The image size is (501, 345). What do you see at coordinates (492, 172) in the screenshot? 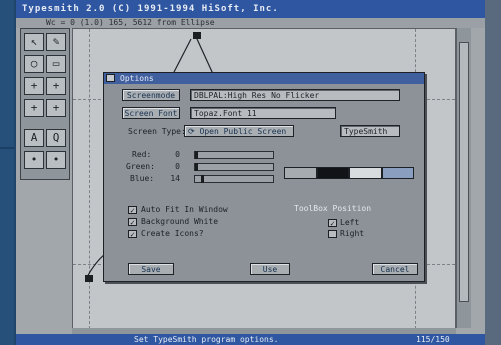
I see `monitor-bezel-right` at bounding box center [492, 172].